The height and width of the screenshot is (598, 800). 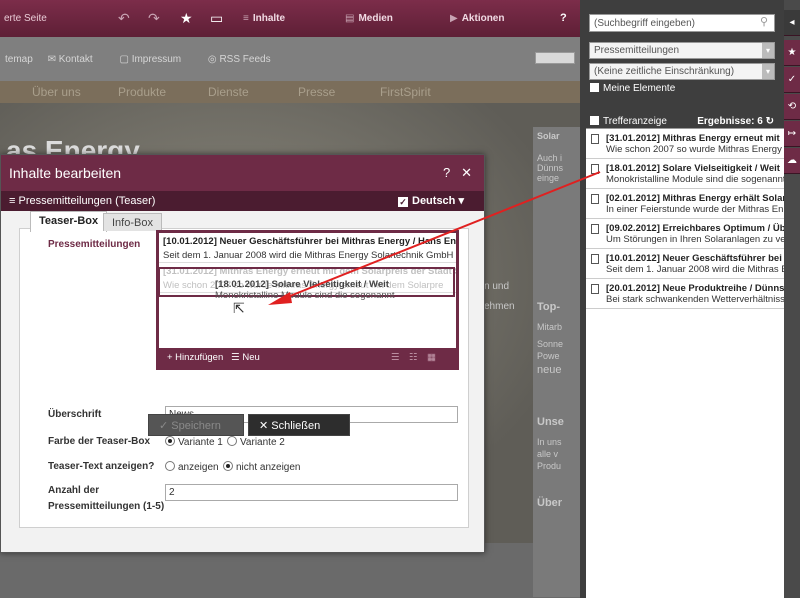 I want to click on dialog-titlebar: Inhalte bearbeiten ? ✕, so click(x=242, y=173).